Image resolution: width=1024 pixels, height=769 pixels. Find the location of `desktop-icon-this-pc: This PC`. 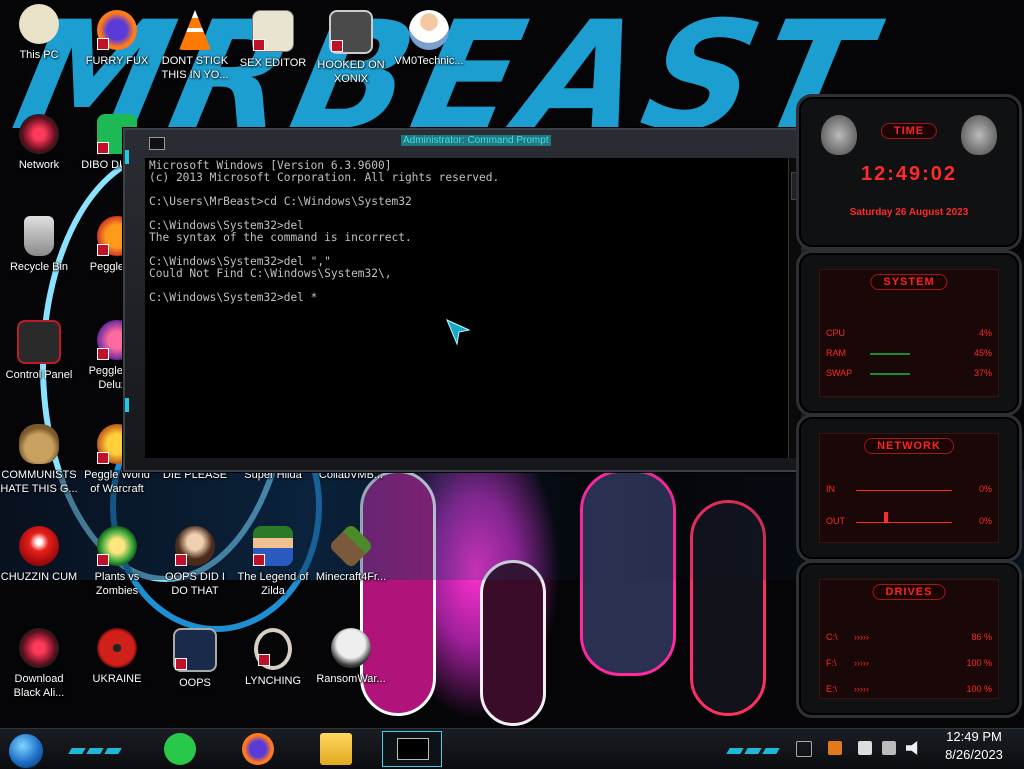

desktop-icon-this-pc: This PC is located at coordinates (39, 33).